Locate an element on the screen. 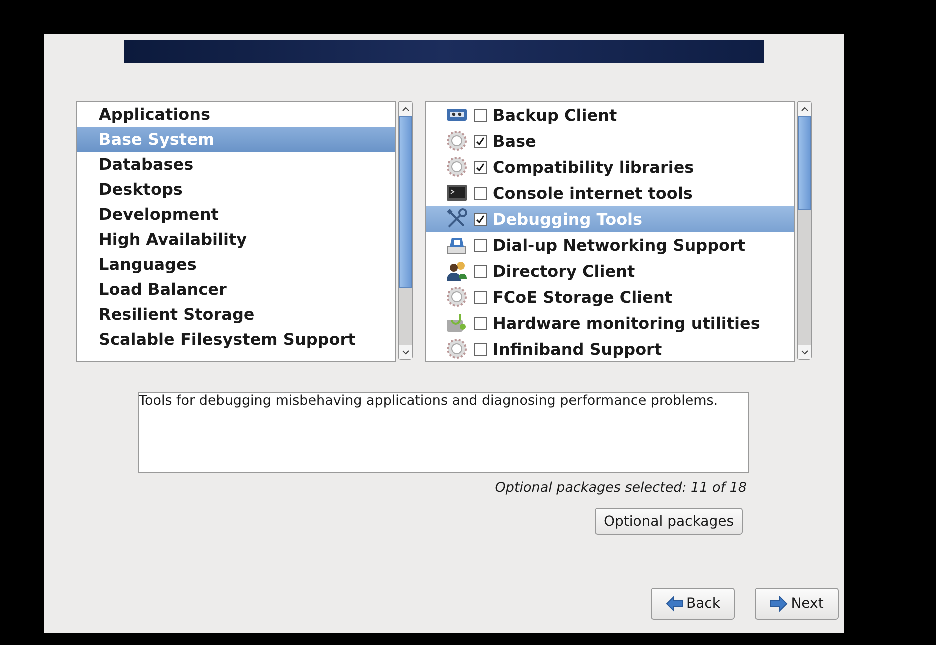  package-label: Hardware monitoring utilities is located at coordinates (626, 323).